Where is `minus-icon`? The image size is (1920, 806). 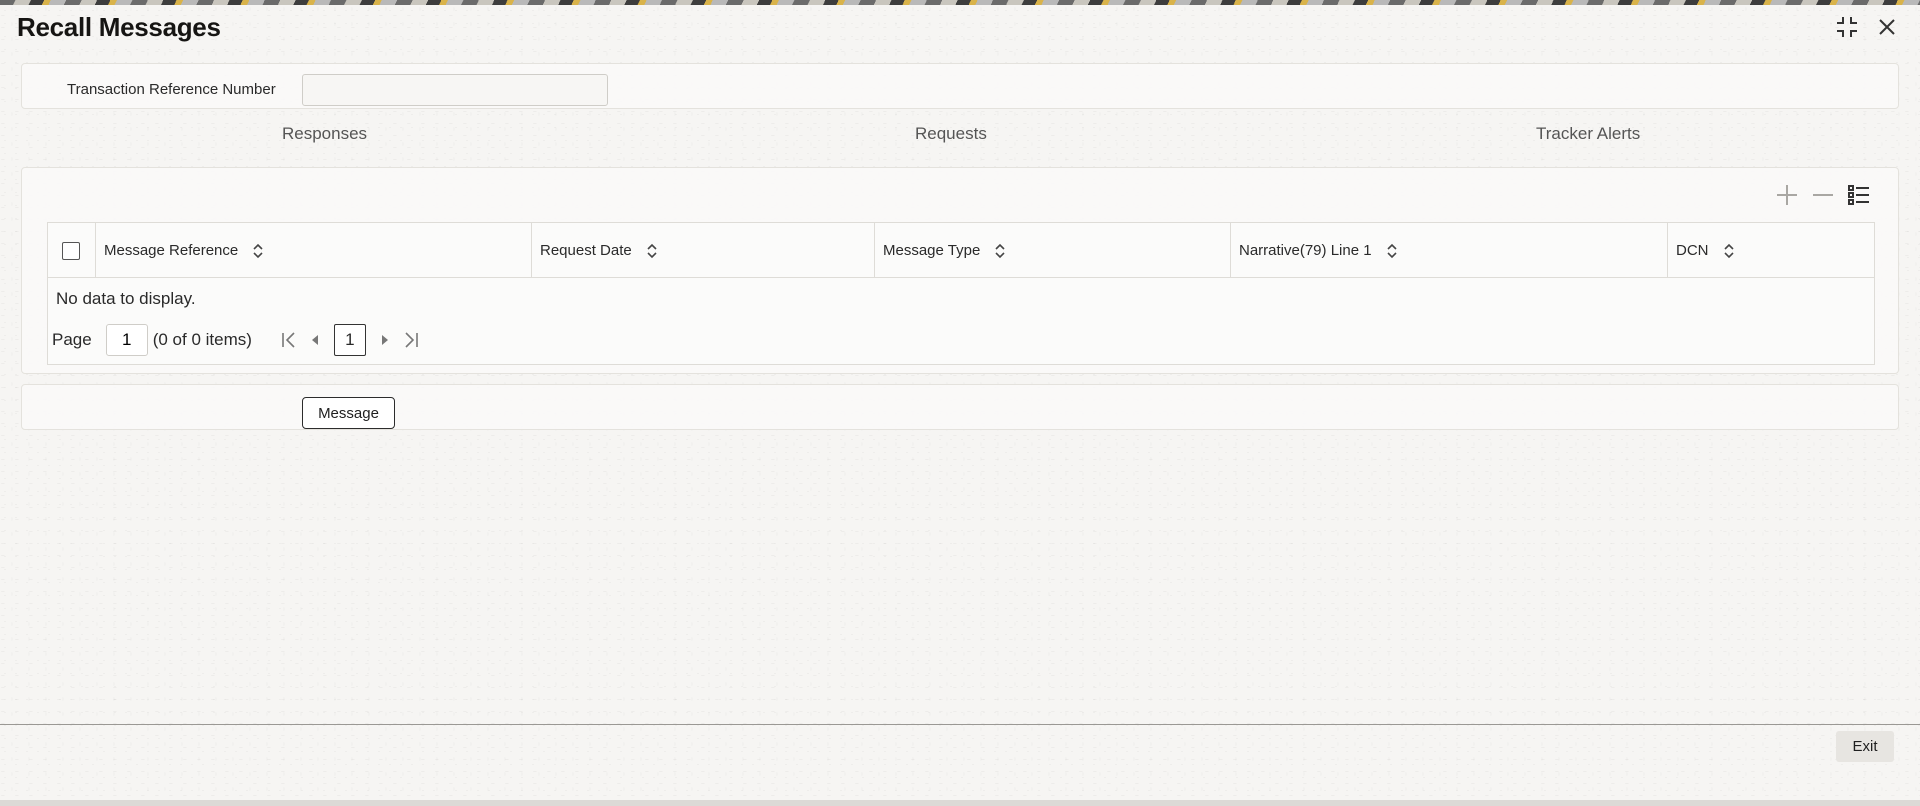 minus-icon is located at coordinates (1823, 195).